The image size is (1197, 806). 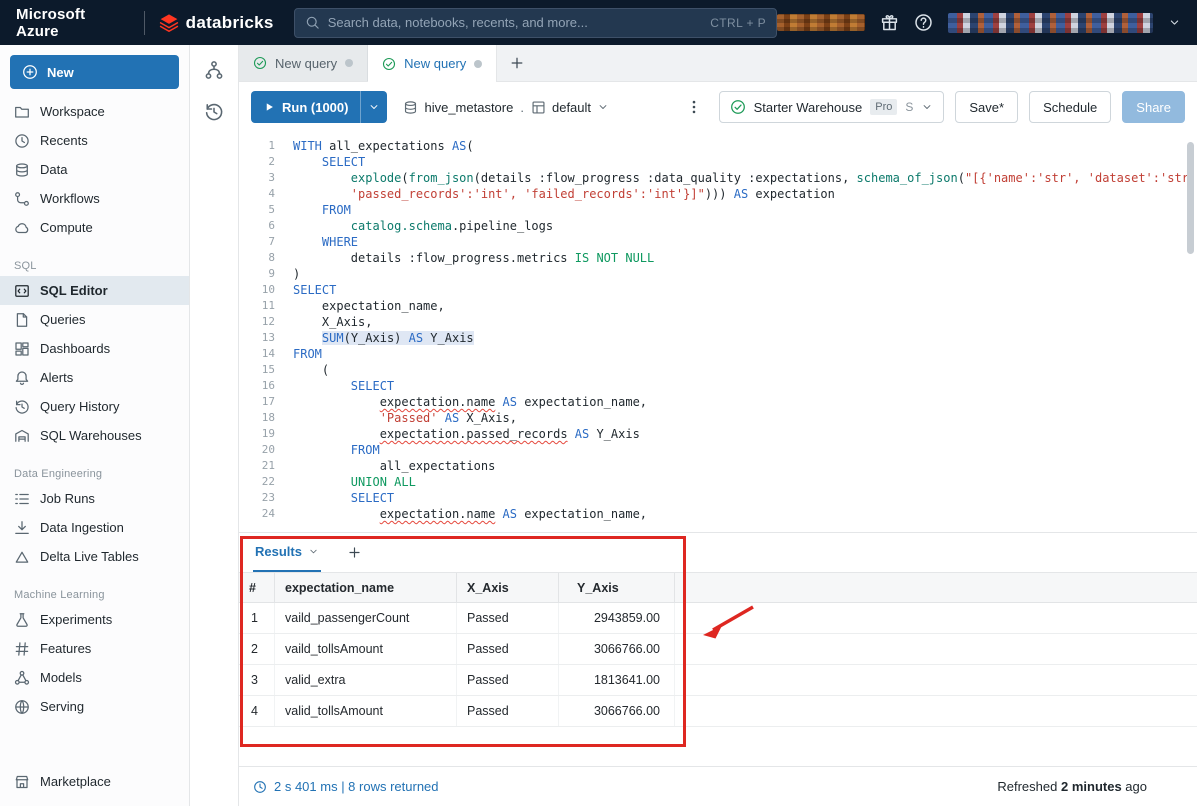 What do you see at coordinates (94, 781) in the screenshot?
I see `sidebar-item-marketplace: Marketplace` at bounding box center [94, 781].